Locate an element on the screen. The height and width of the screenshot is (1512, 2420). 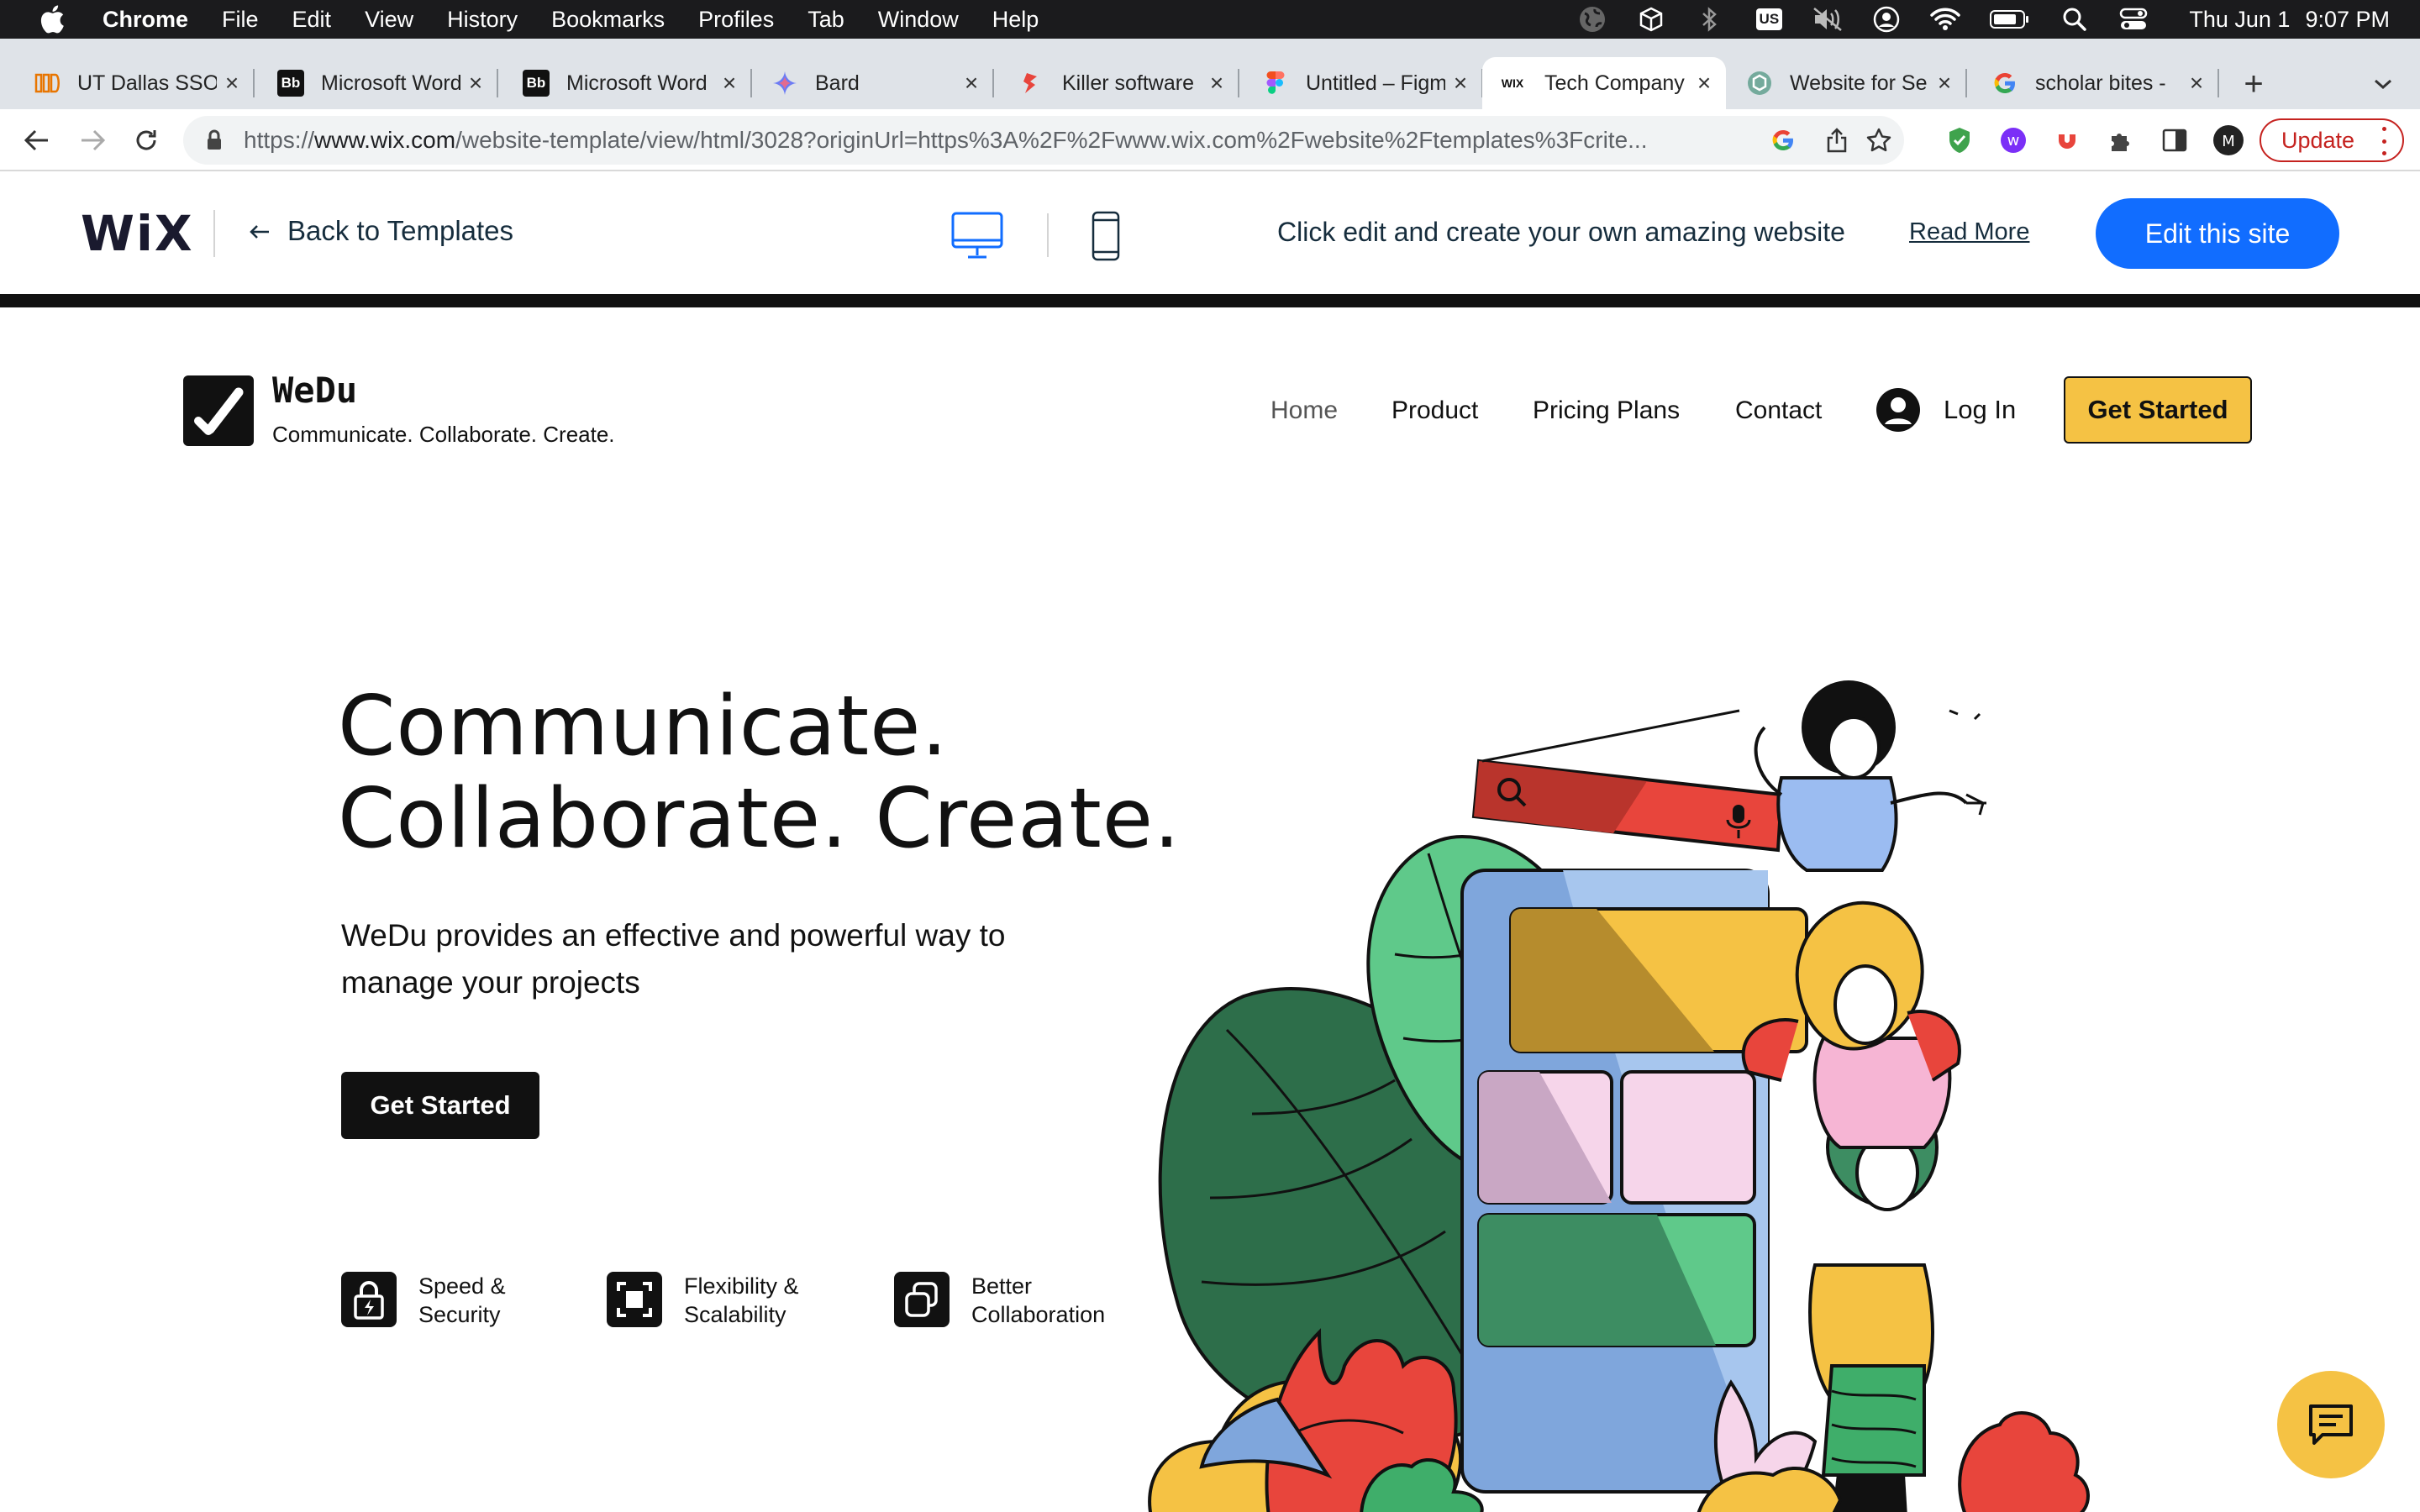
reload-icon is located at coordinates (146, 140).